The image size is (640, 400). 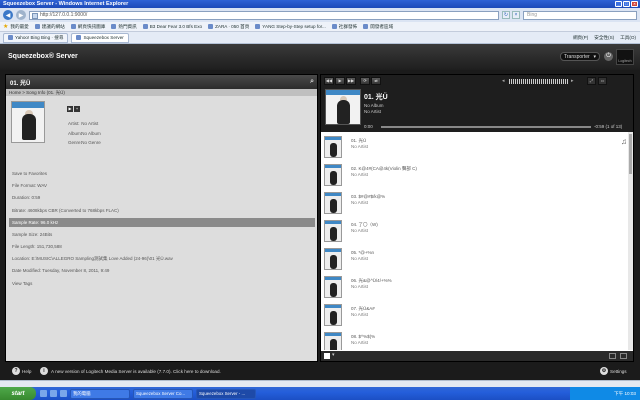 I want to click on favorite-link: 社群發佈, so click(x=344, y=27).